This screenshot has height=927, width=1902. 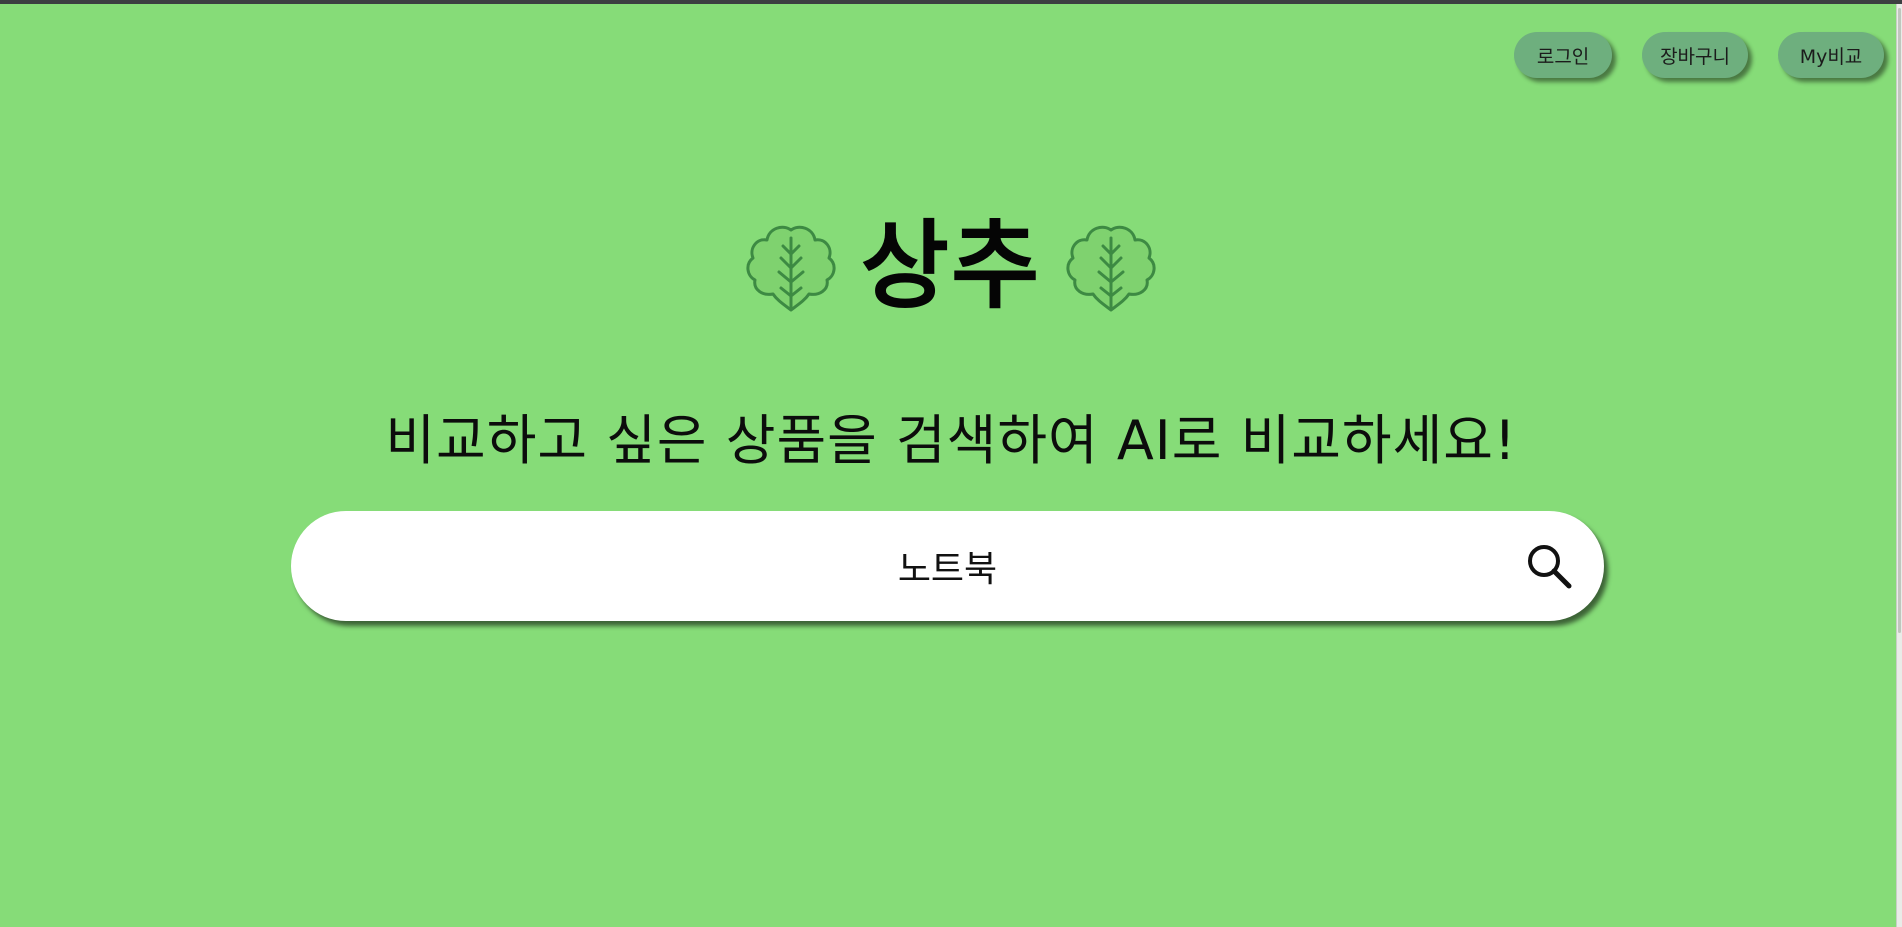 What do you see at coordinates (951, 2) in the screenshot?
I see `window-top-border` at bounding box center [951, 2].